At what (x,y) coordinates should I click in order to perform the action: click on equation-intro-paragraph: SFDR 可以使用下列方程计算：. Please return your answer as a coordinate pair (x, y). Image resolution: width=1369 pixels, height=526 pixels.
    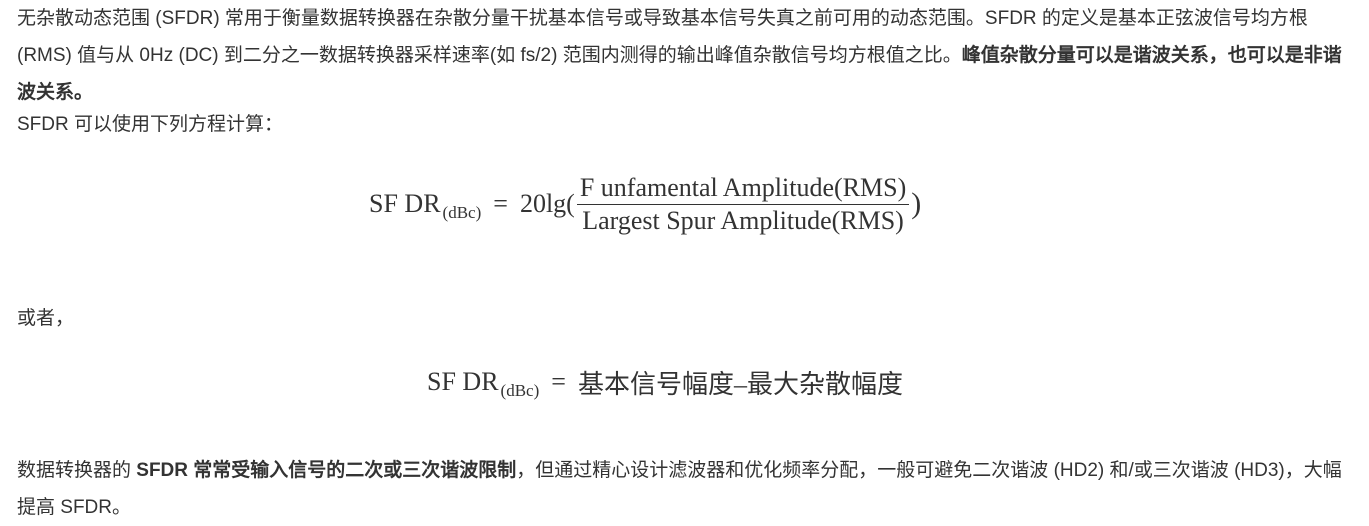
    Looking at the image, I should click on (150, 124).